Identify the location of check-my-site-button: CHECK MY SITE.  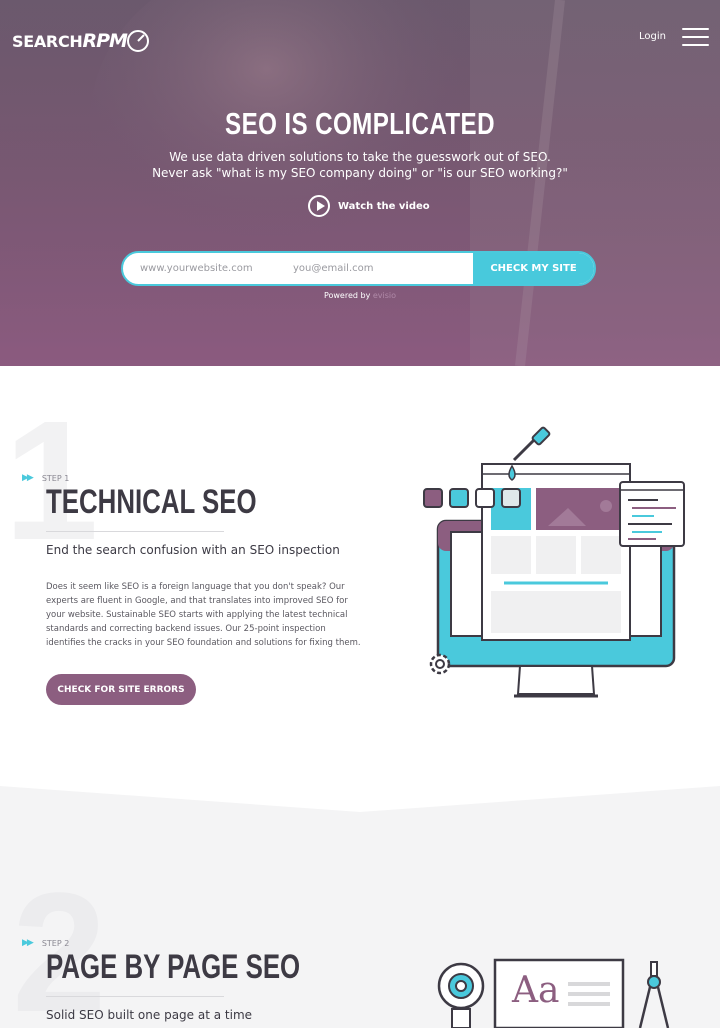
(533, 268).